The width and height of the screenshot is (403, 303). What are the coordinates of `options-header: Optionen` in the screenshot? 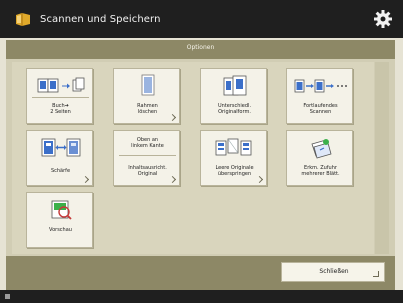 It's located at (200, 49).